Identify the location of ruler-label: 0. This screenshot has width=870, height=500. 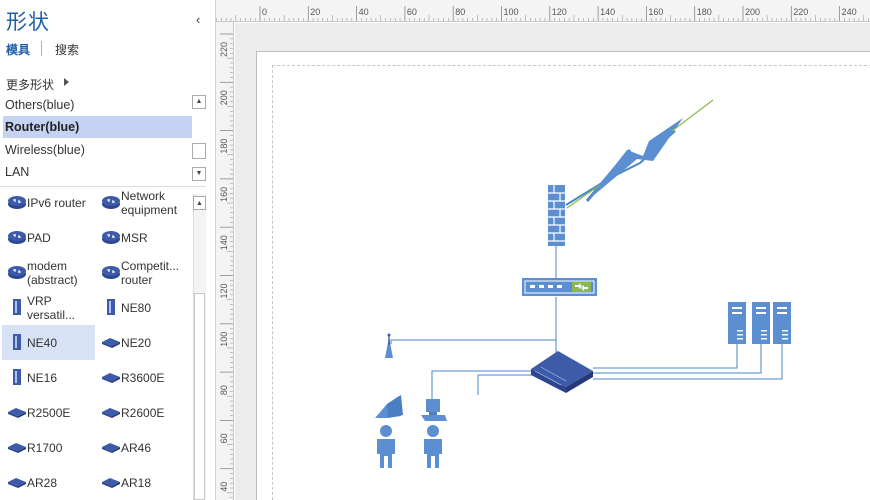
(264, 12).